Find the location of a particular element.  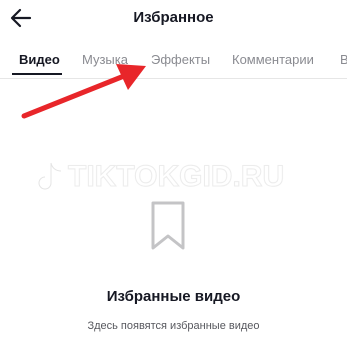

page-title: Избранное is located at coordinates (173, 17).